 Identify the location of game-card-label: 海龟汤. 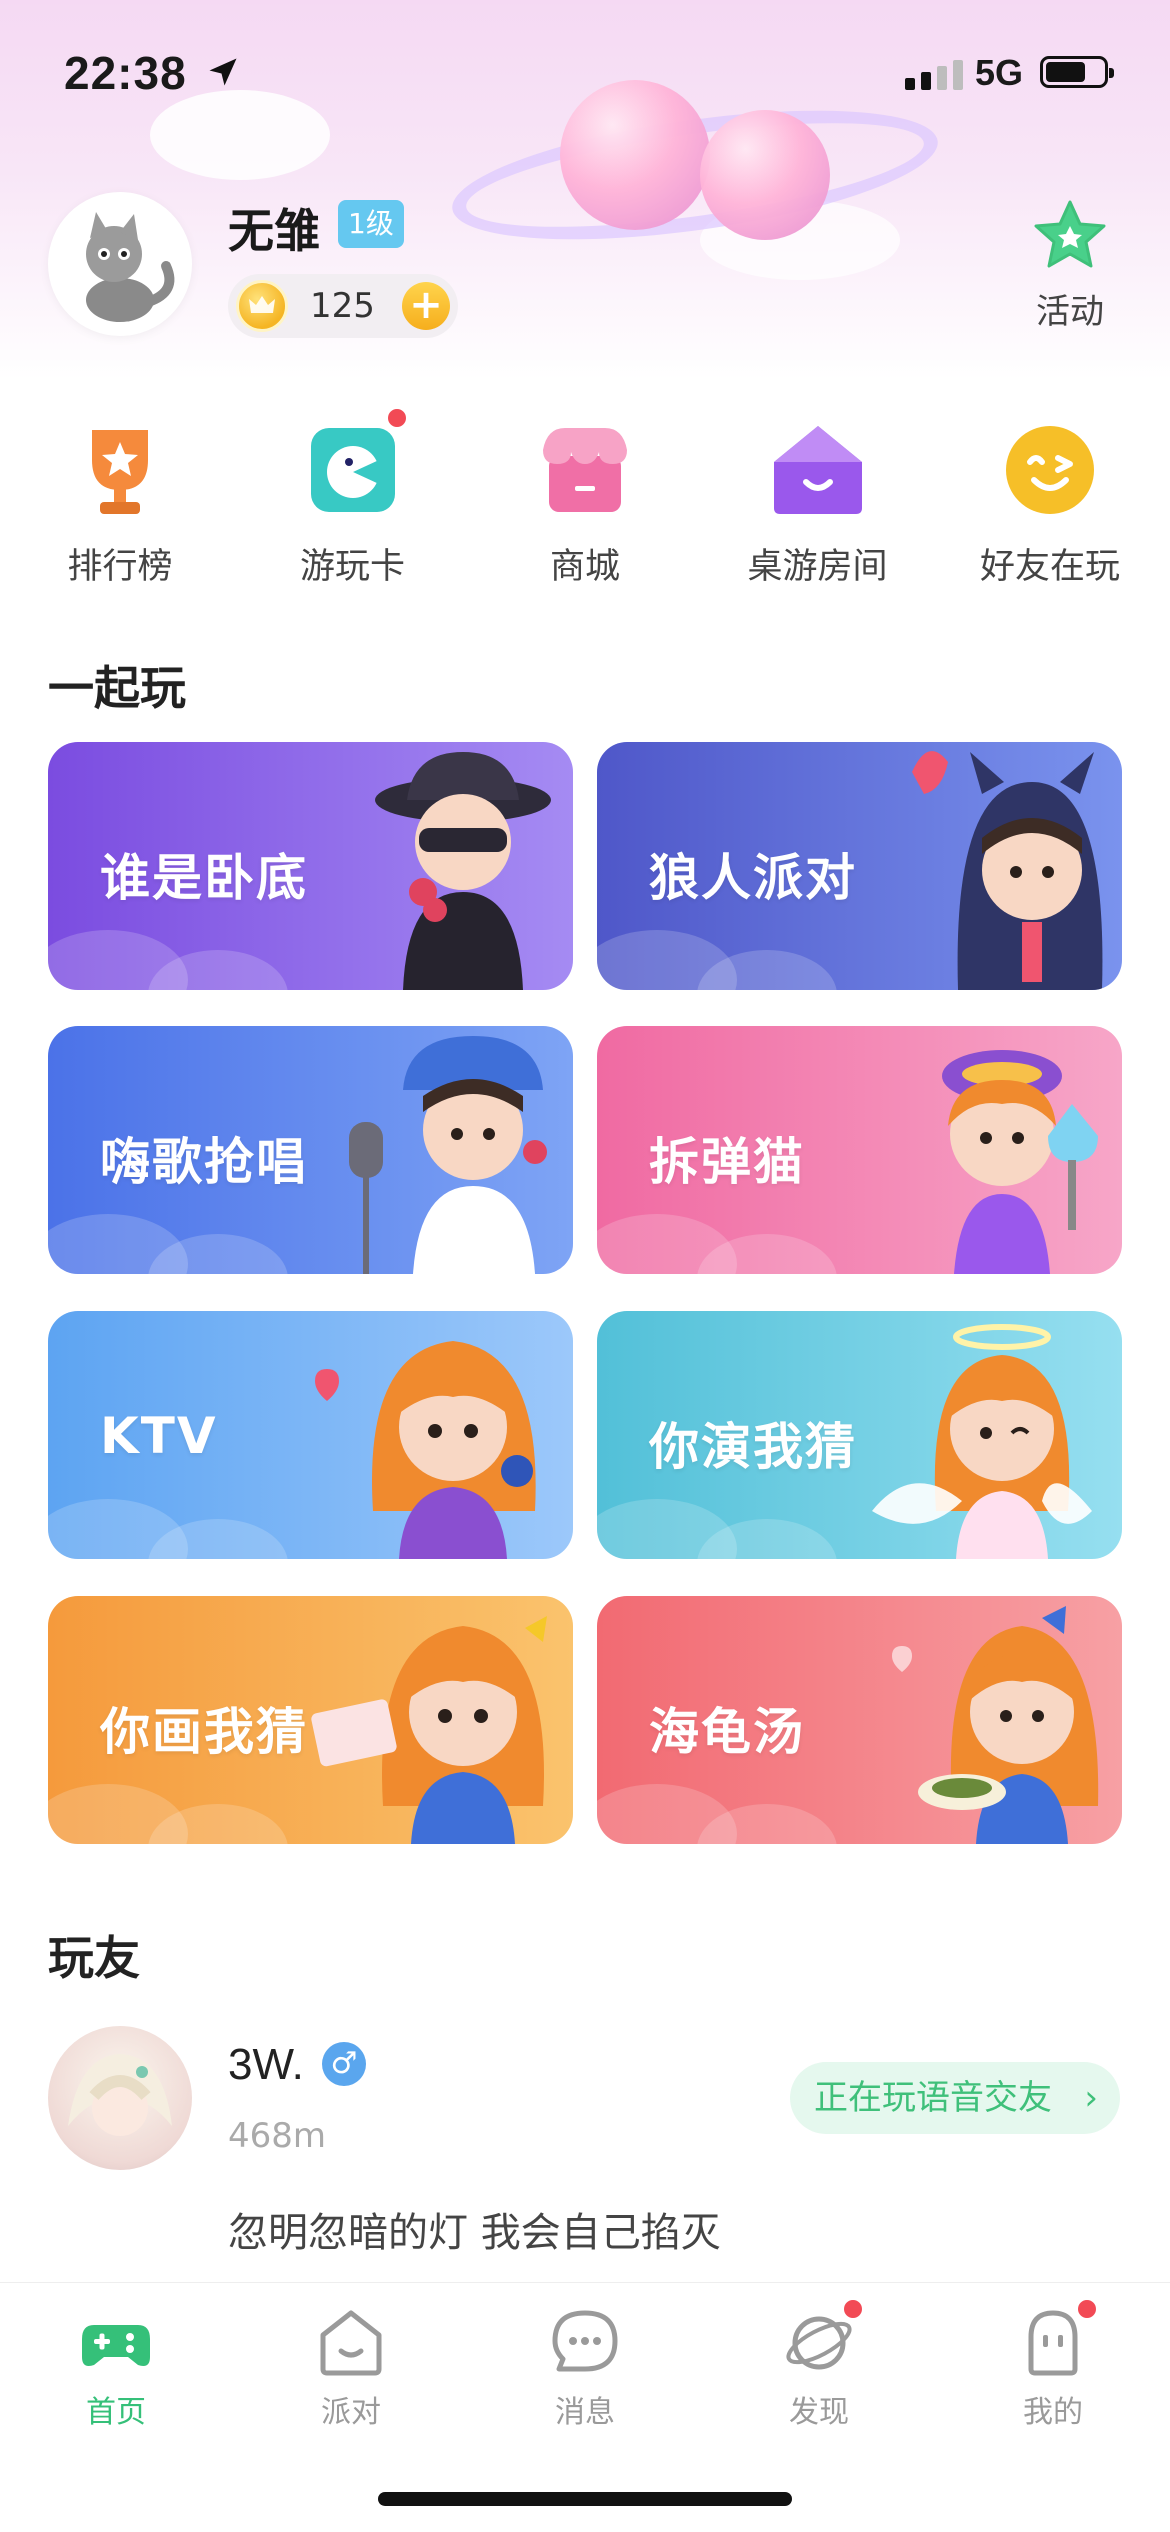
(727, 1732).